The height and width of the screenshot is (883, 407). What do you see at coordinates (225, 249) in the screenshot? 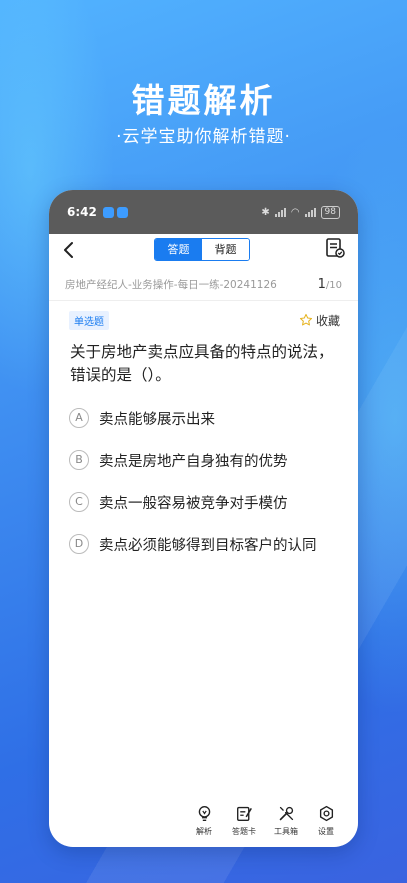
I see `tab-memorize: 背题` at bounding box center [225, 249].